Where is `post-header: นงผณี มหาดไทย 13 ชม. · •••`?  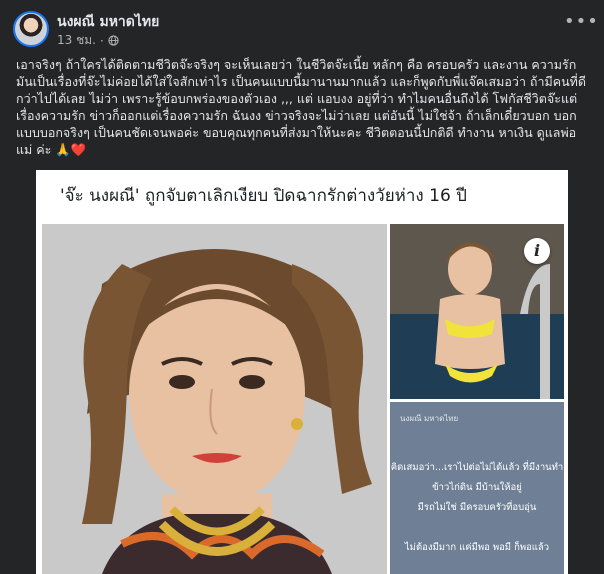
post-header: นงผณี มหาดไทย 13 ชม. · ••• is located at coordinates (302, 24).